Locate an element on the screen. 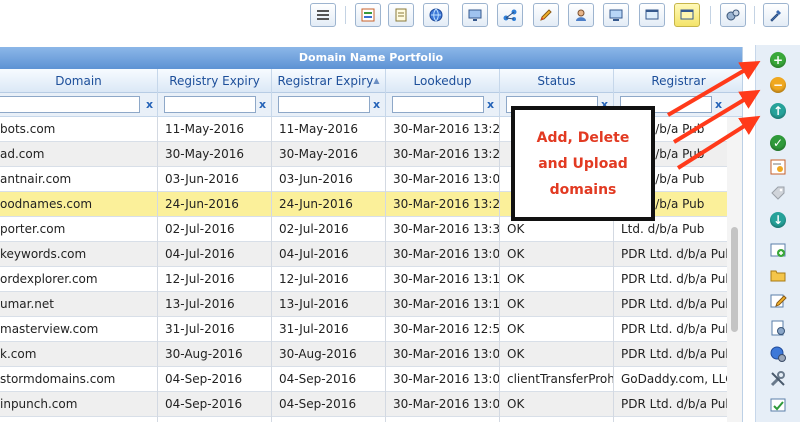  edit-button is located at coordinates (546, 15).